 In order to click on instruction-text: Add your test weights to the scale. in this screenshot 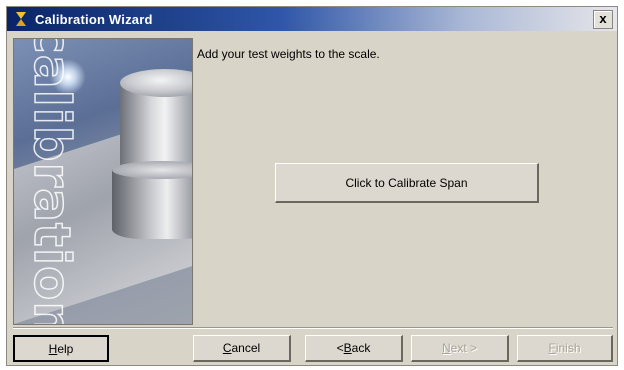, I will do `click(288, 54)`.